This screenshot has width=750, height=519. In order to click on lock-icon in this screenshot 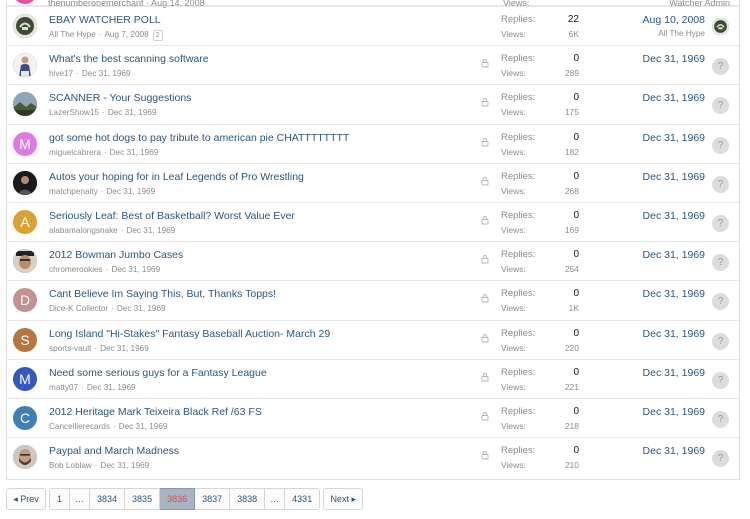, I will do `click(485, 376)`.